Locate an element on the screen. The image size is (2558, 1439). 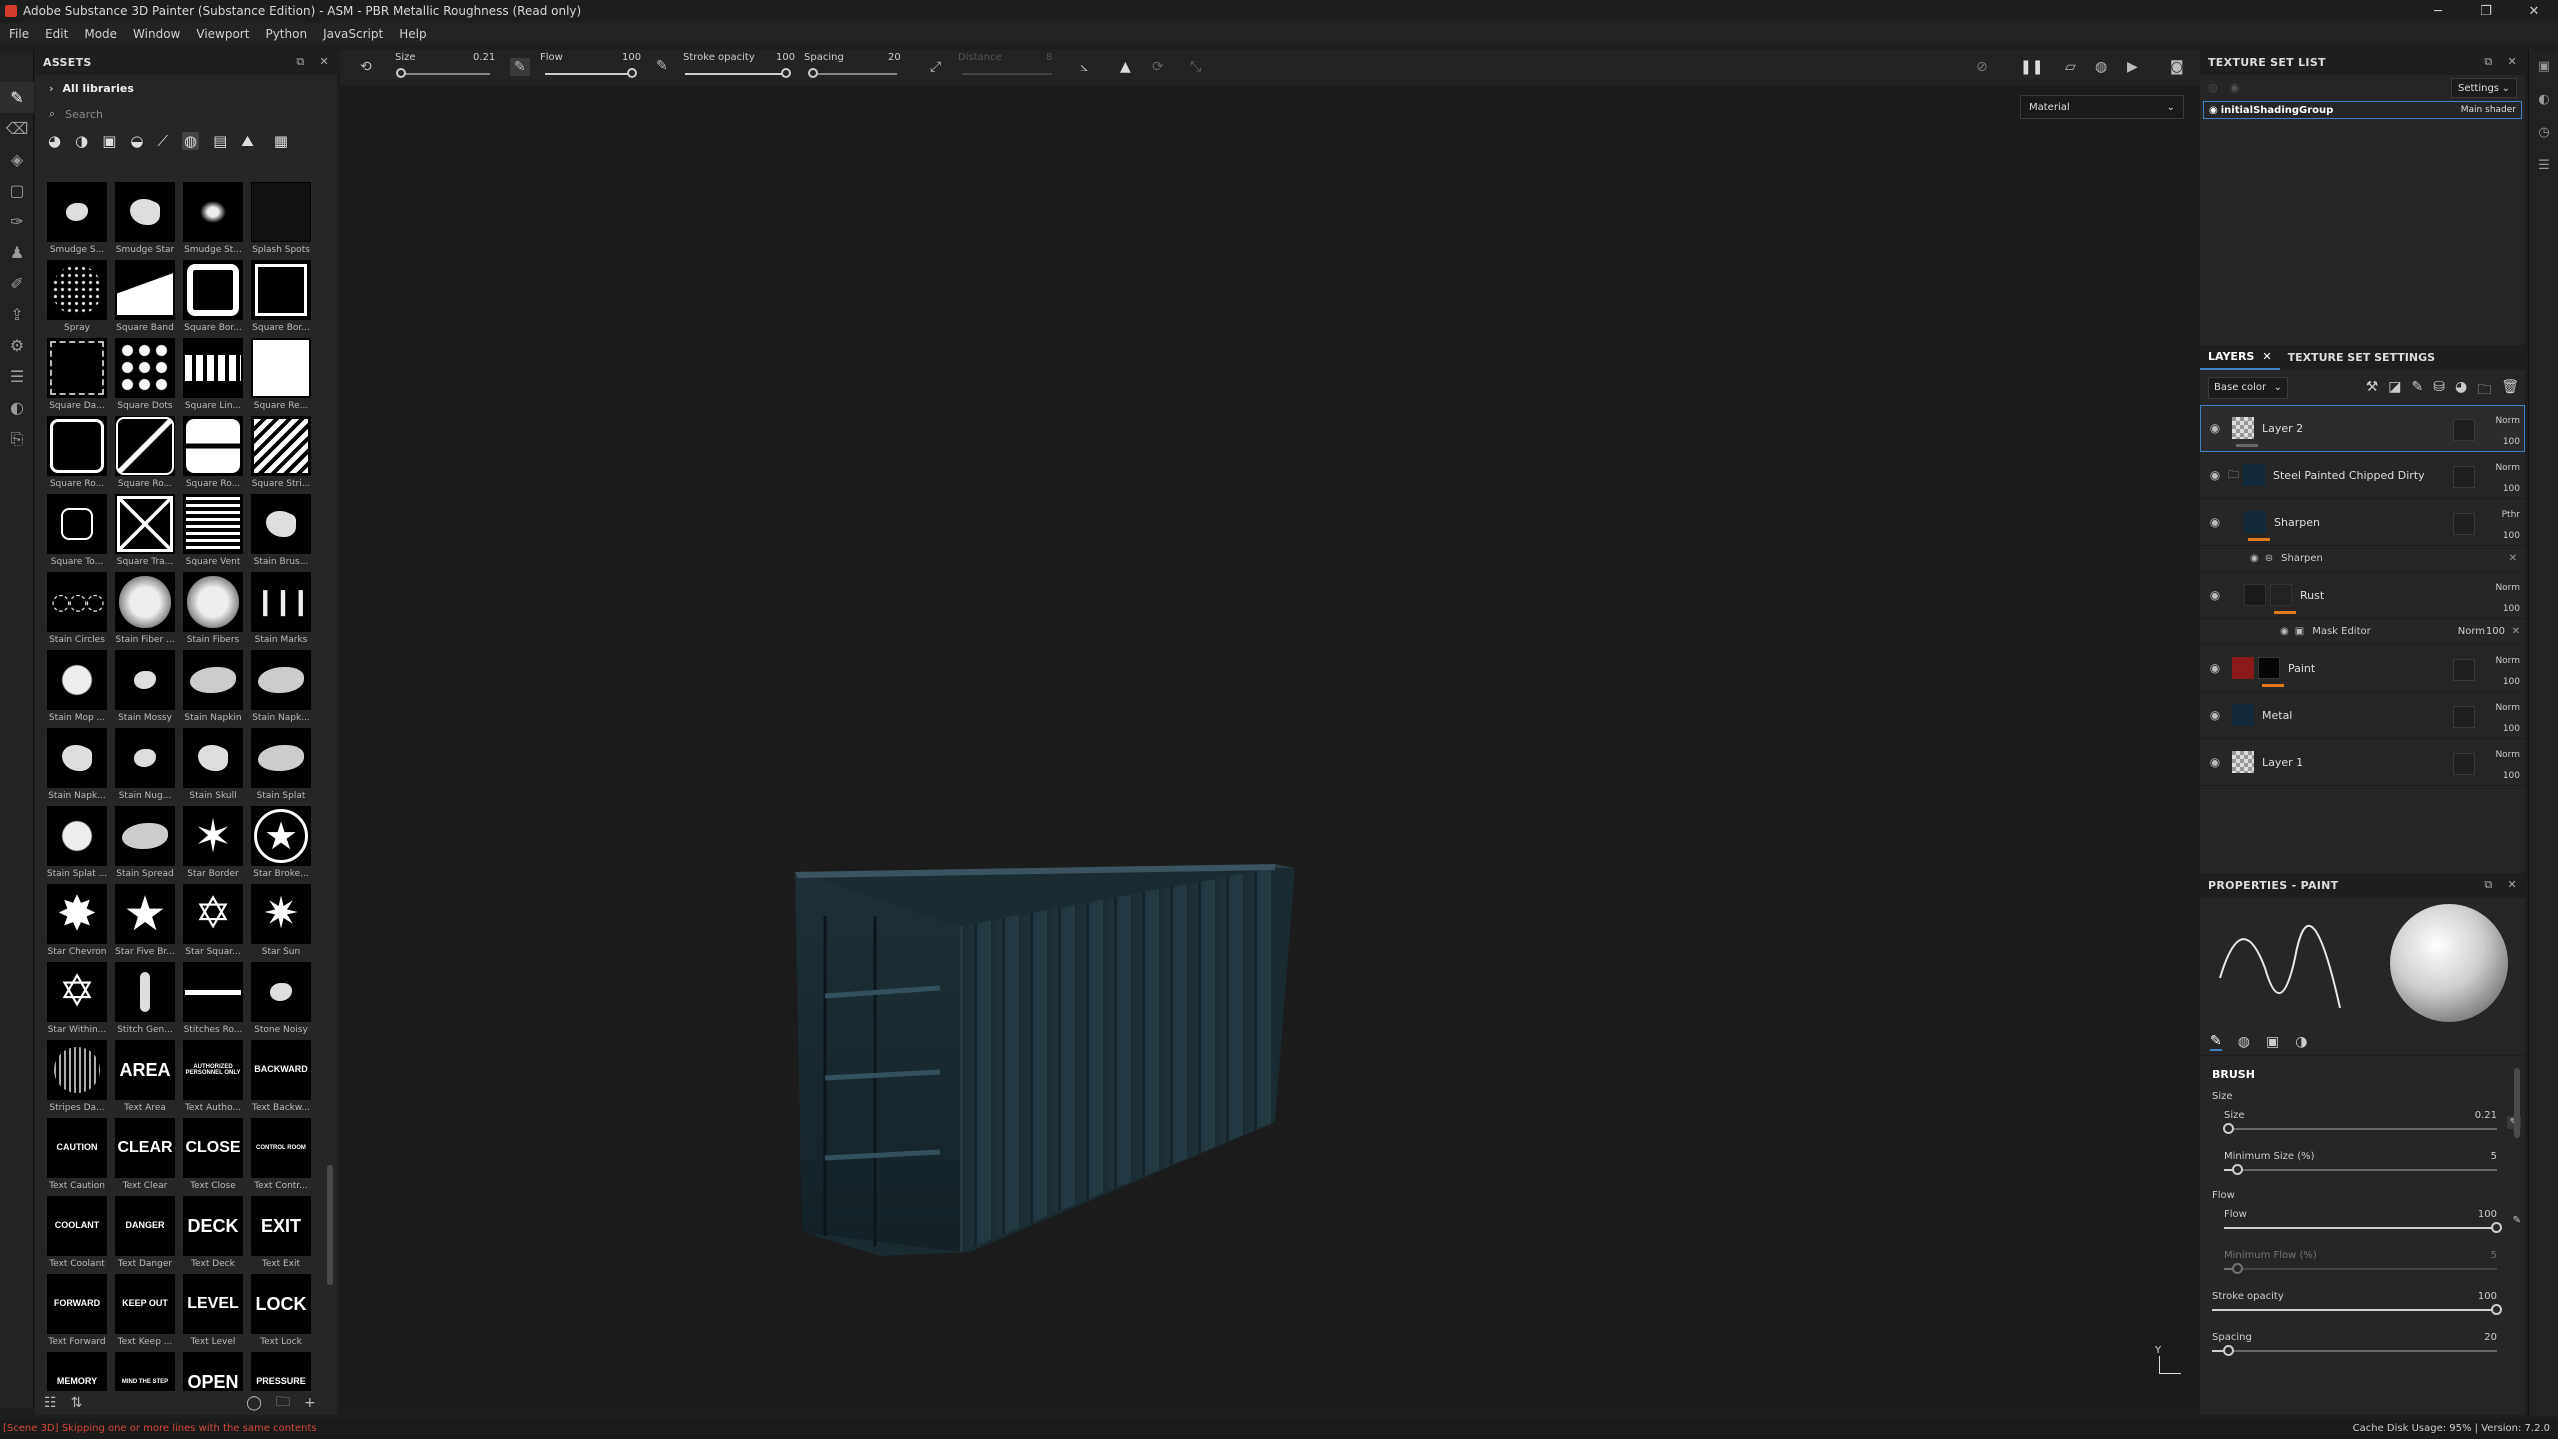
min-size-slider-track is located at coordinates (2360, 1170).